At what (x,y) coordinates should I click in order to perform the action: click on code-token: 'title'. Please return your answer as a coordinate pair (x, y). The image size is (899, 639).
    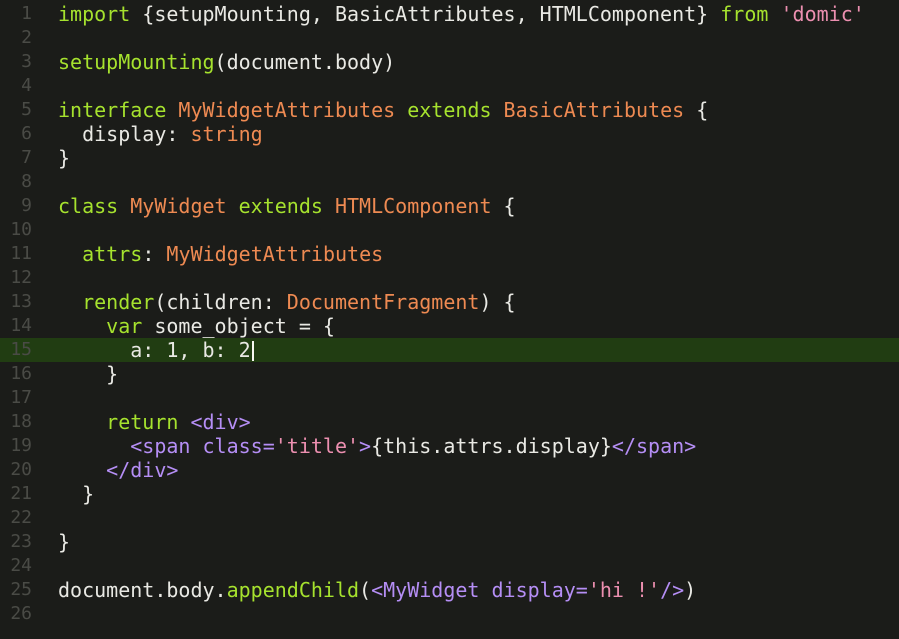
    Looking at the image, I should click on (317, 446).